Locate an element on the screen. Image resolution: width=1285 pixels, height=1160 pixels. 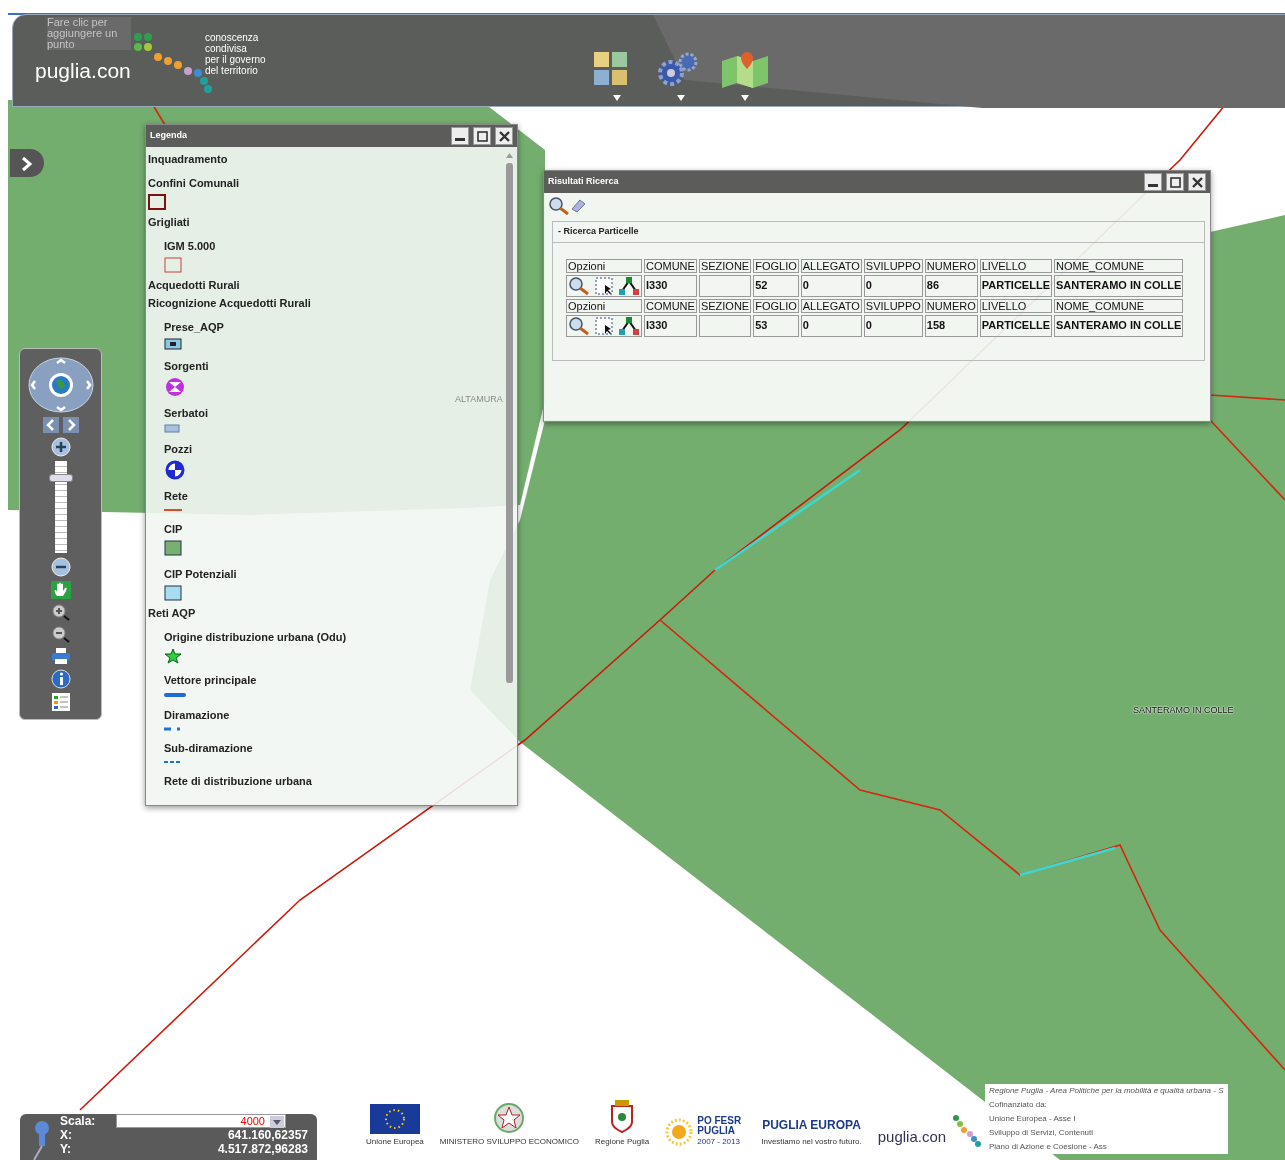
legend-label: Pozzi is located at coordinates (178, 449).